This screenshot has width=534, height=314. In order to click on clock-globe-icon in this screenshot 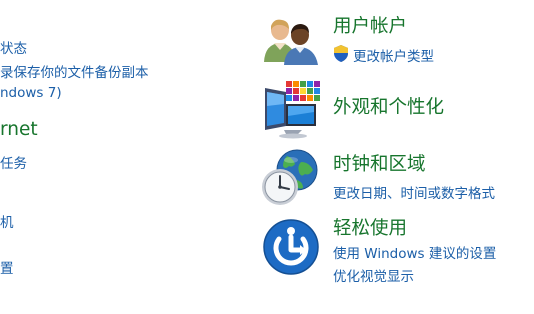, I will do `click(290, 179)`.